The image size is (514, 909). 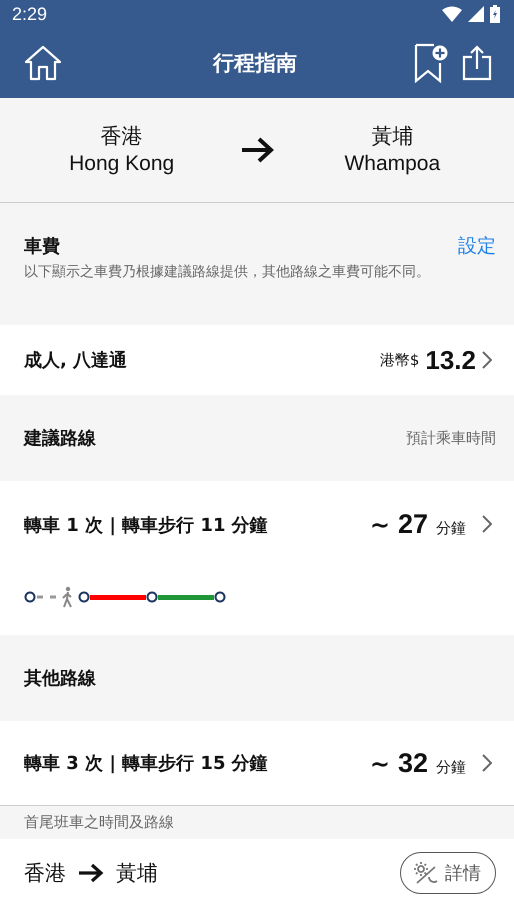 What do you see at coordinates (146, 525) in the screenshot?
I see `route-summary: 轉車 1 次 | 轉車步行 11 分鐘` at bounding box center [146, 525].